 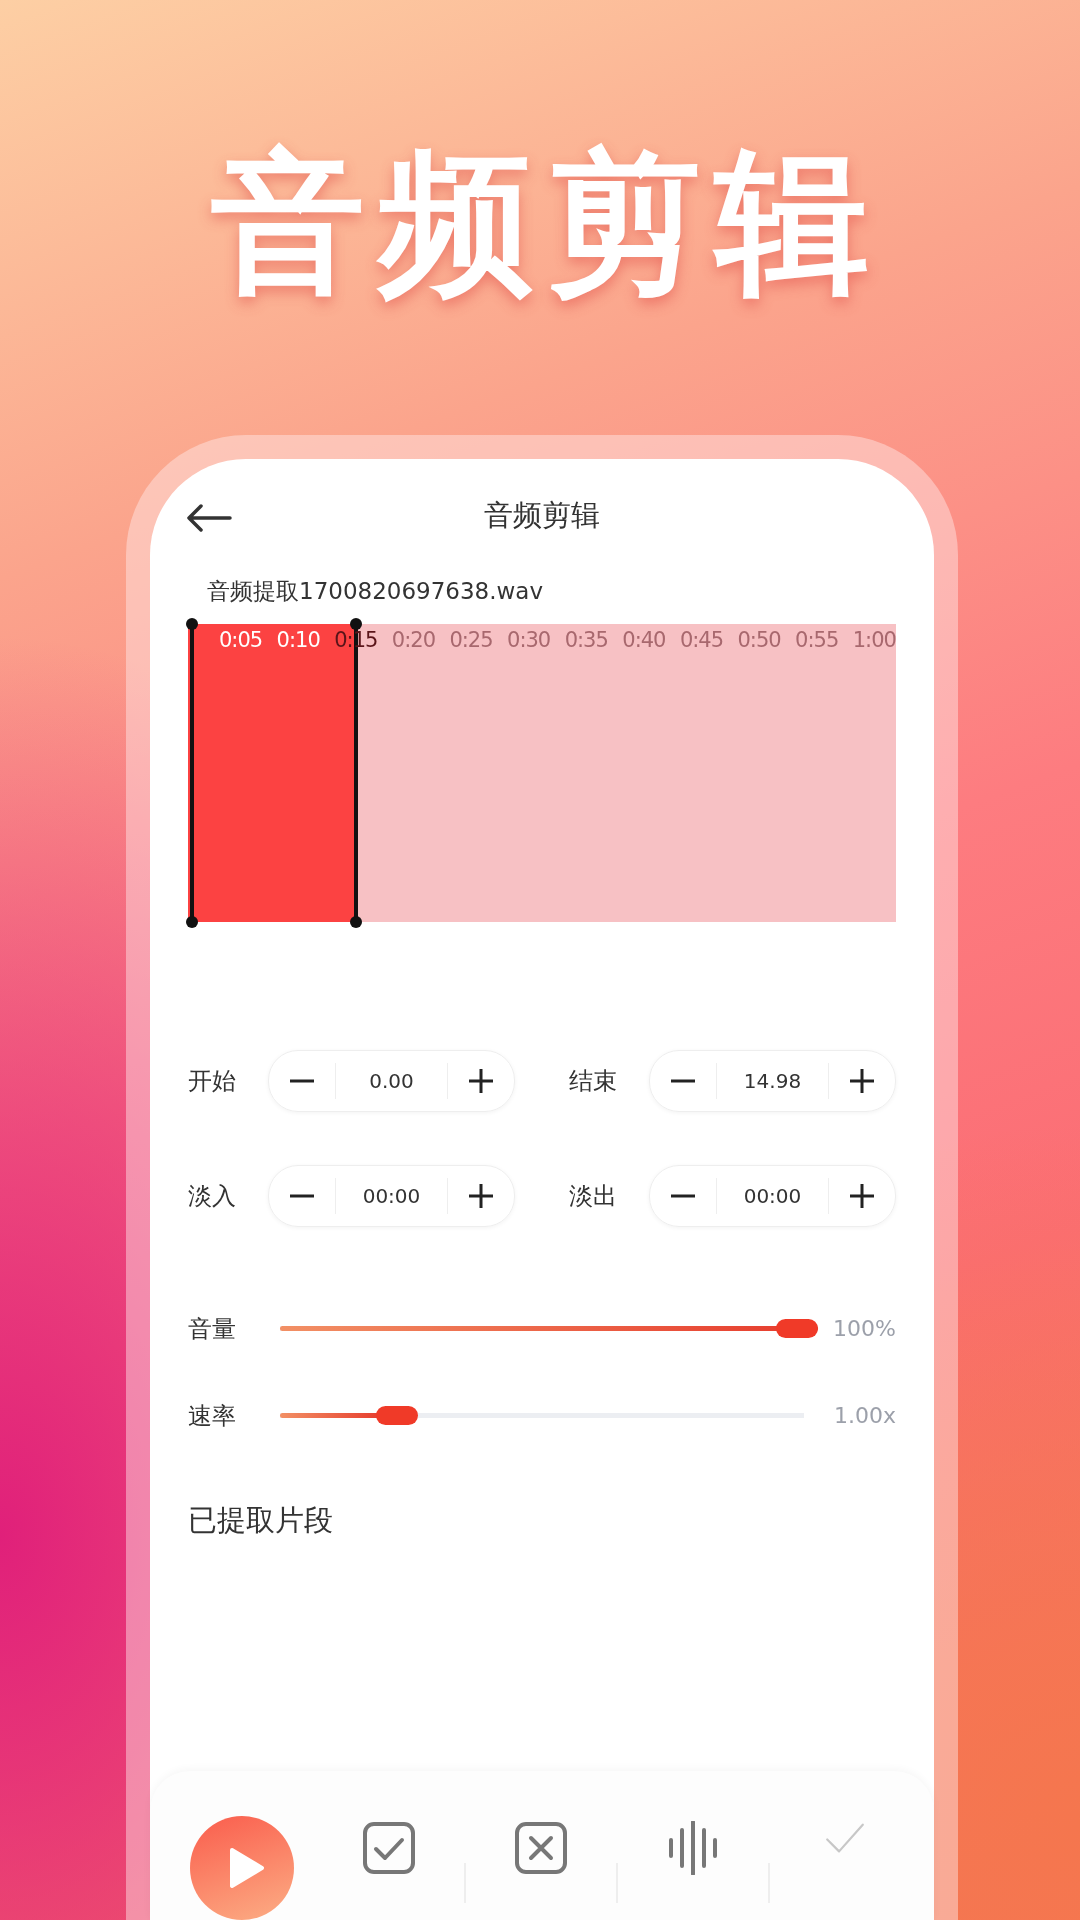 I want to click on screen-title: 音频剪辑, so click(x=542, y=515).